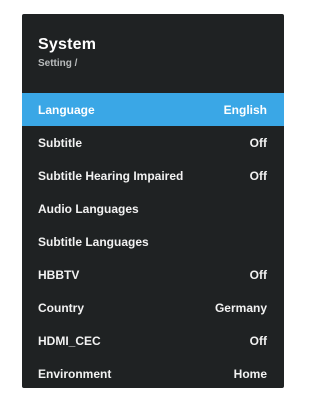  What do you see at coordinates (69, 340) in the screenshot?
I see `menu-item-label: HDMI_CEC` at bounding box center [69, 340].